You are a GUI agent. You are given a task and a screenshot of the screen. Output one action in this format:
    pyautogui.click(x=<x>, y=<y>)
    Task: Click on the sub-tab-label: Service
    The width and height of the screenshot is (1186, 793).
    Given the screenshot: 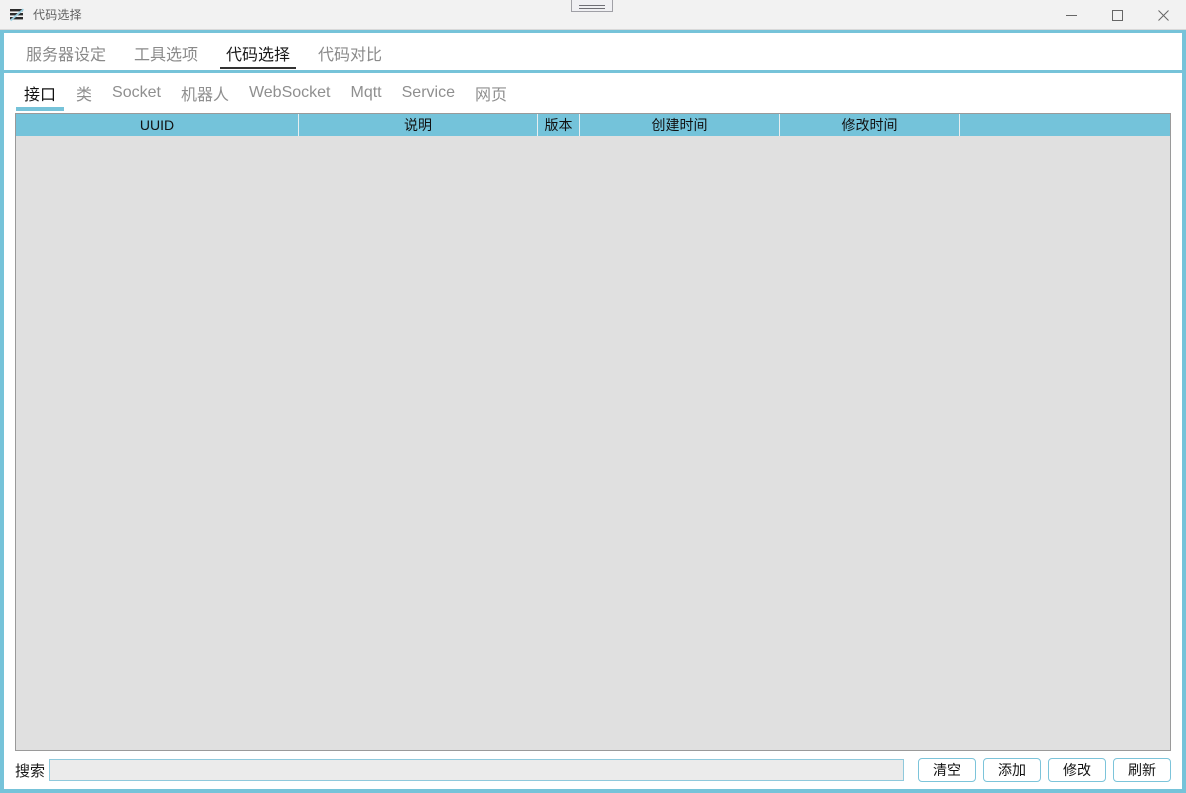 What is the action you would take?
    pyautogui.click(x=428, y=92)
    